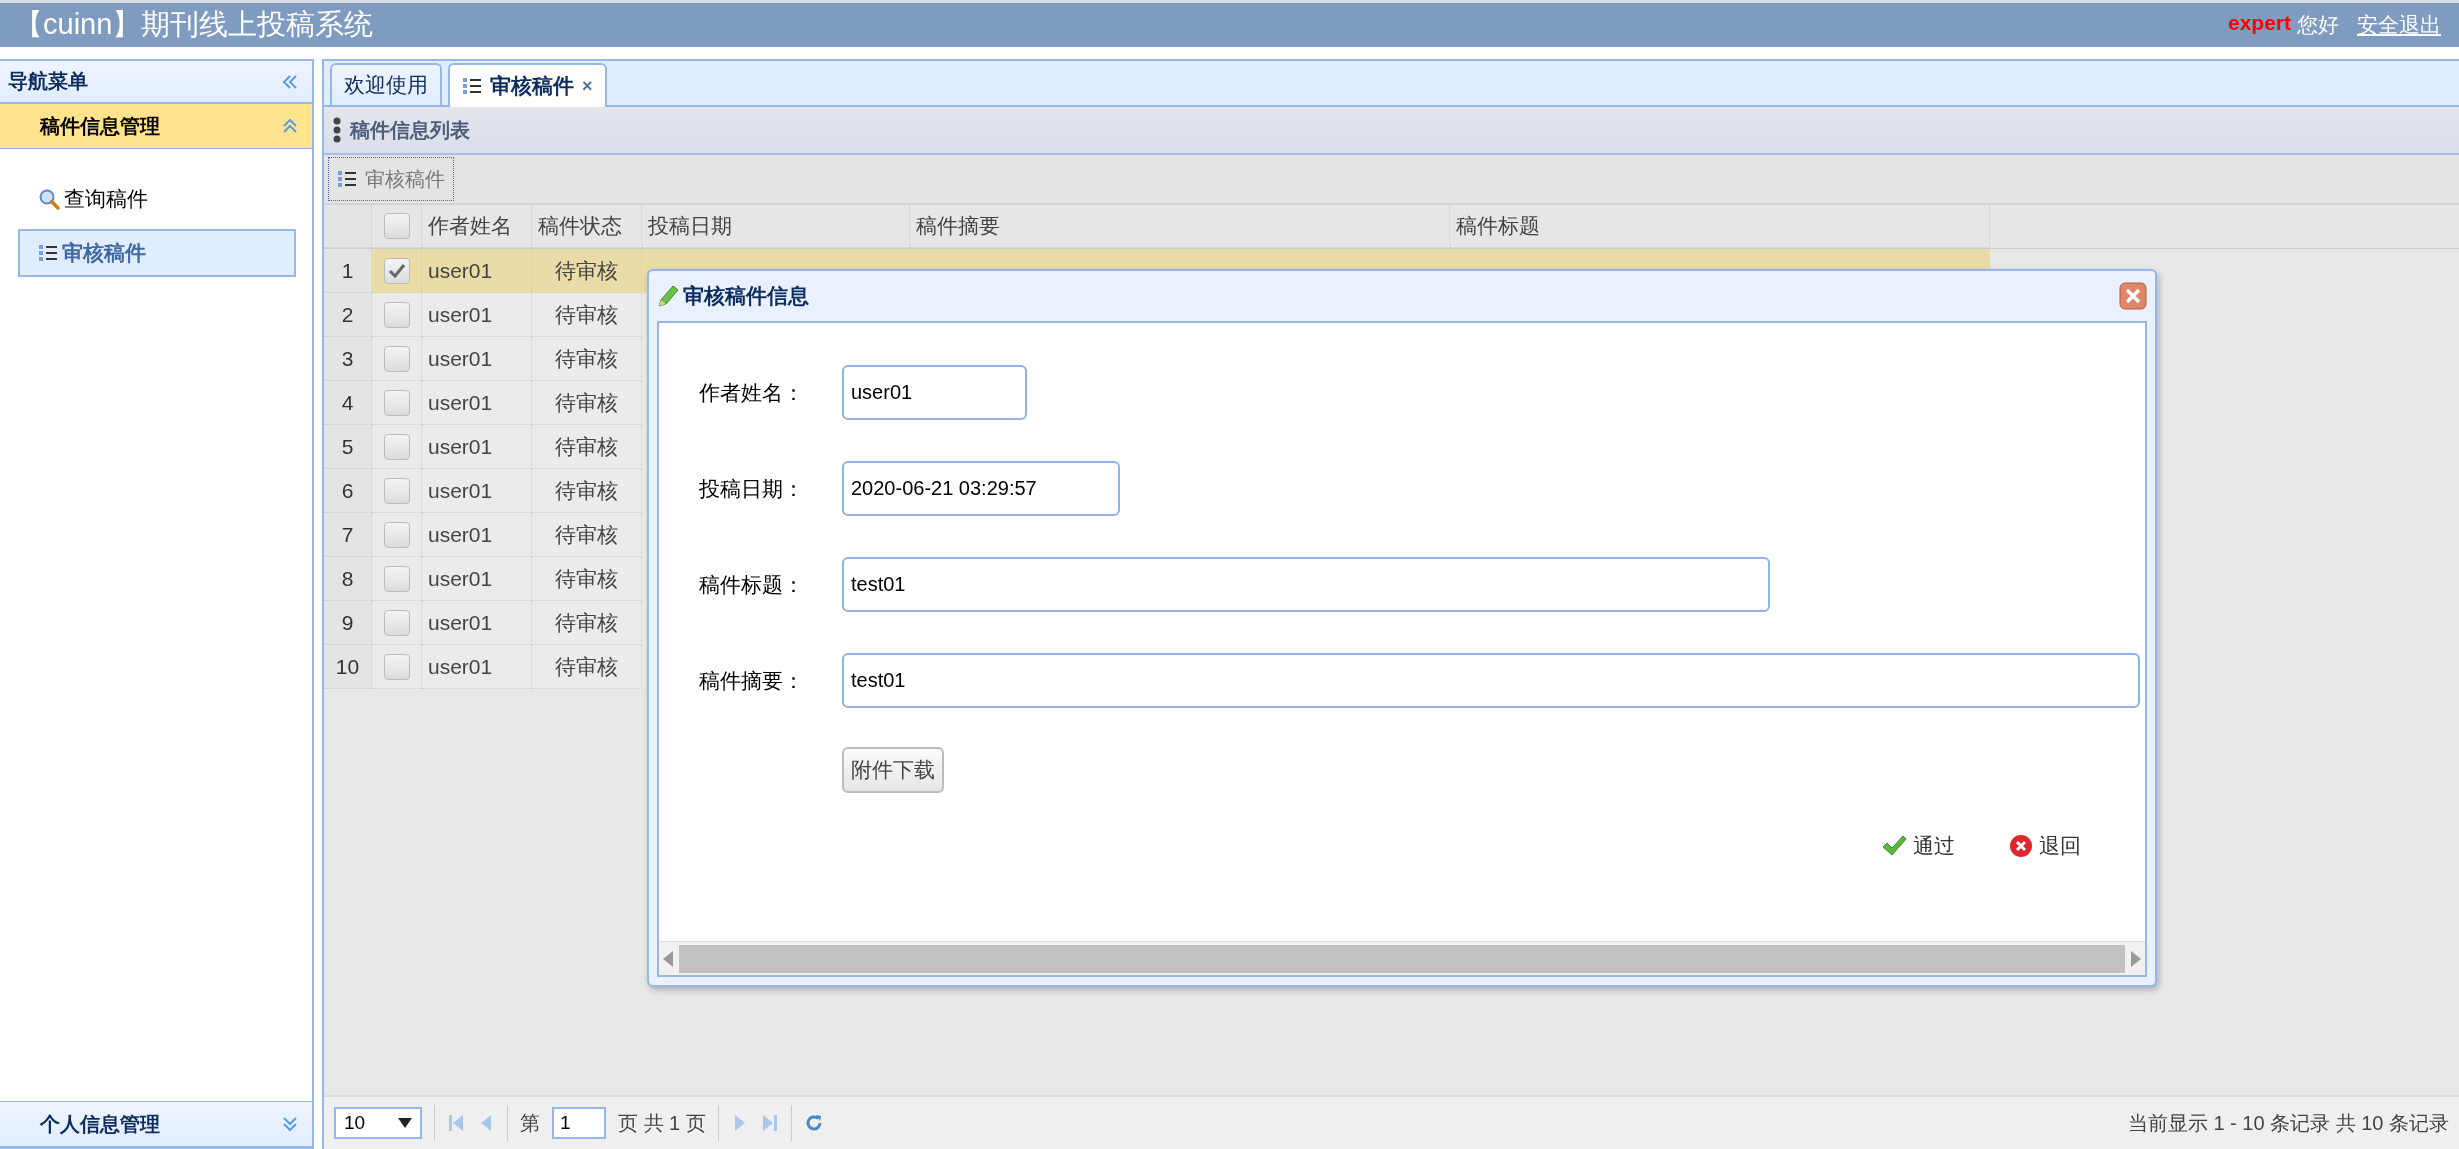  What do you see at coordinates (746, 296) in the screenshot?
I see `dialog-title: 审核稿件信息` at bounding box center [746, 296].